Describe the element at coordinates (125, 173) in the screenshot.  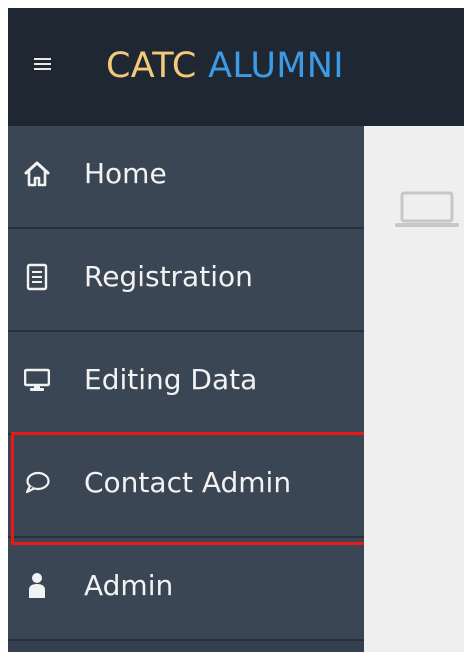
I see `sidebar-item-label: Home` at that location.